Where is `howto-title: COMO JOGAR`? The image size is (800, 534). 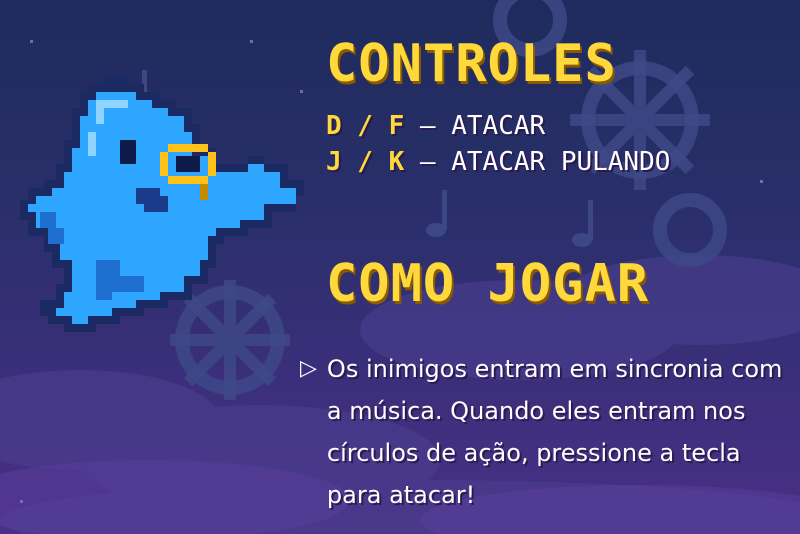
howto-title: COMO JOGAR is located at coordinates (488, 284).